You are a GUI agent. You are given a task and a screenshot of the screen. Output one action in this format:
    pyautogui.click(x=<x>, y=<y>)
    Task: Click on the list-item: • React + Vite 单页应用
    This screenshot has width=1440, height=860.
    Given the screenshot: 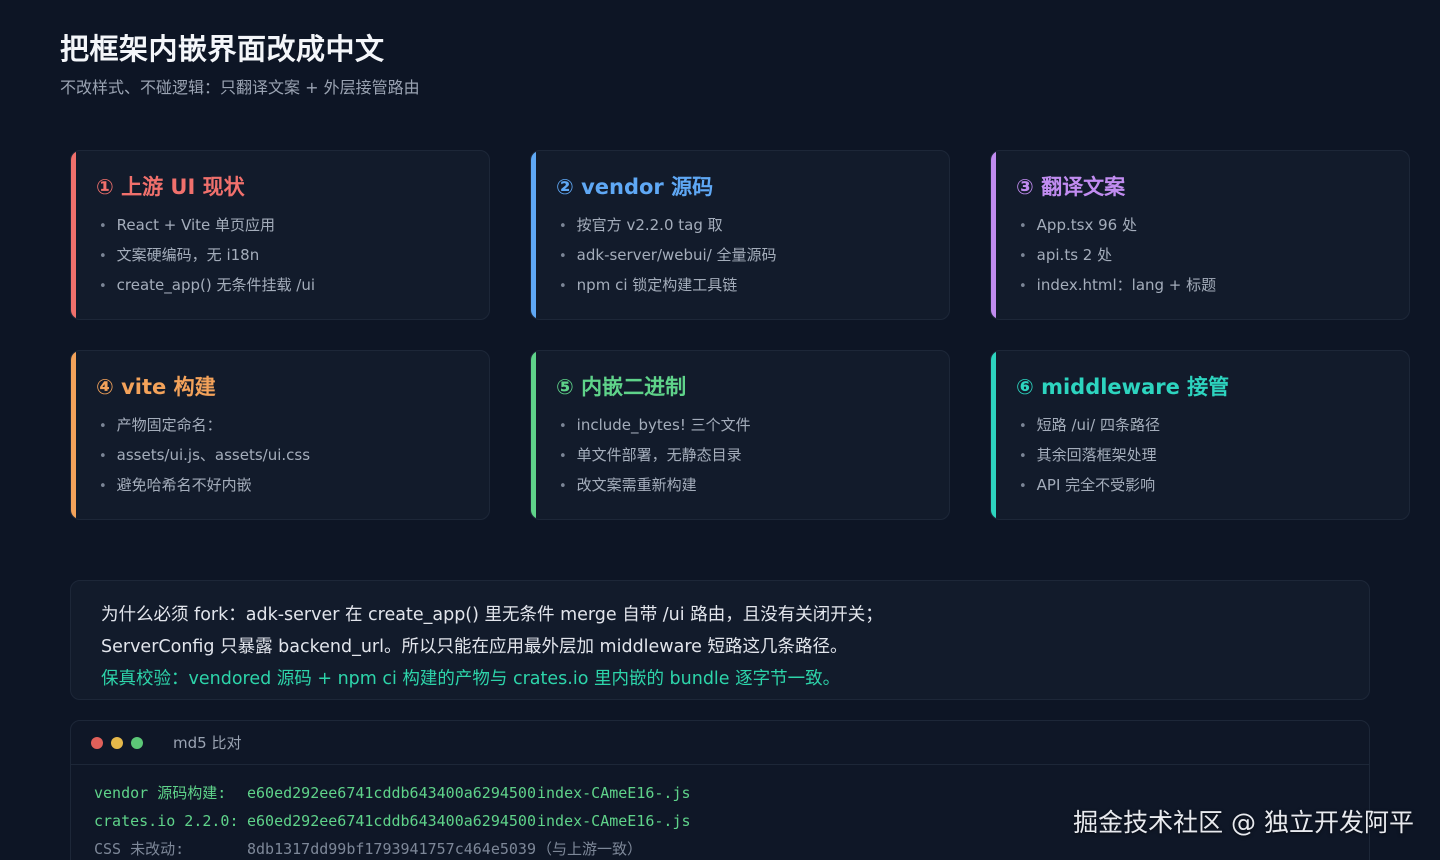 What is the action you would take?
    pyautogui.click(x=207, y=226)
    